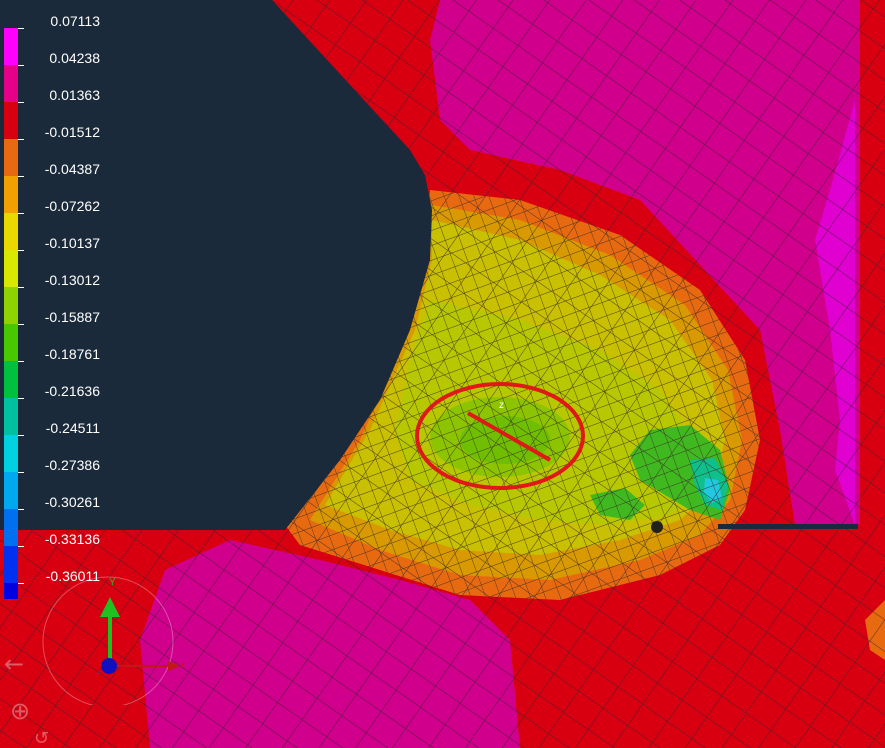 The width and height of the screenshot is (885, 748). What do you see at coordinates (72, 465) in the screenshot?
I see `legend-label: -0.27386` at bounding box center [72, 465].